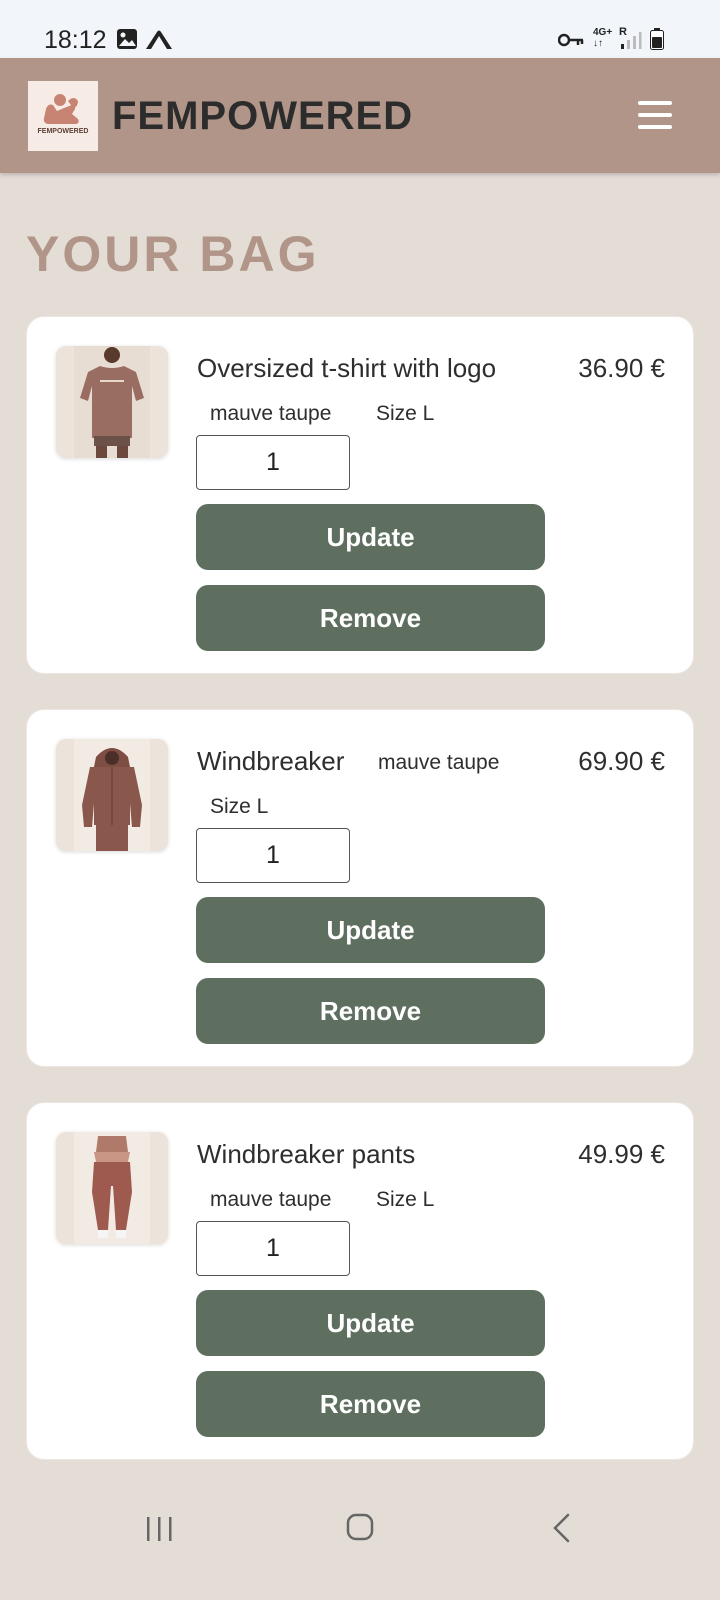 This screenshot has width=720, height=1600. Describe the element at coordinates (562, 1530) in the screenshot. I see `back-icon` at that location.